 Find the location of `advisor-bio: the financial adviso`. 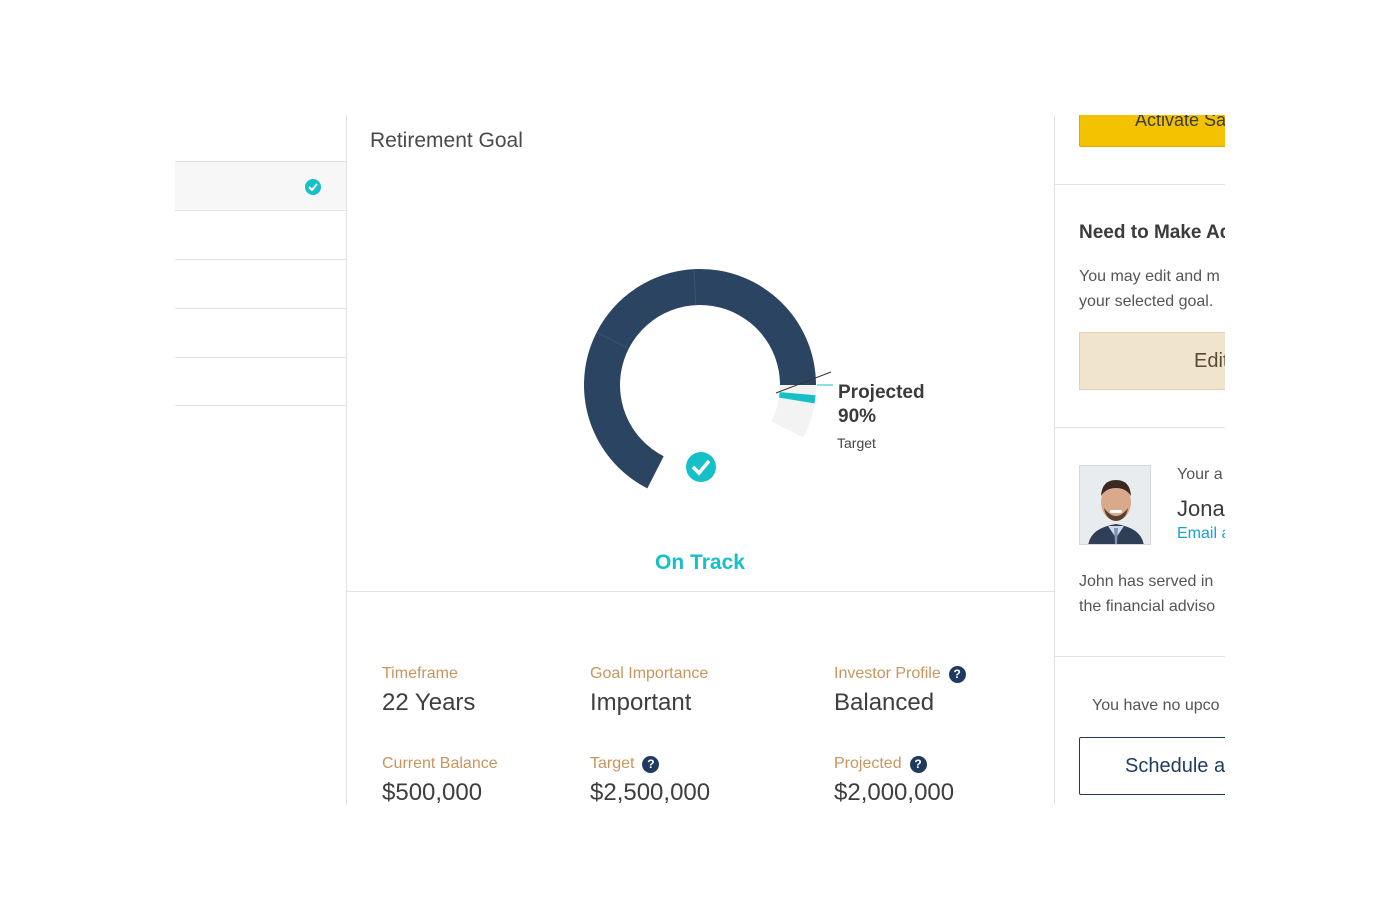

advisor-bio: the financial adviso is located at coordinates (1147, 606).